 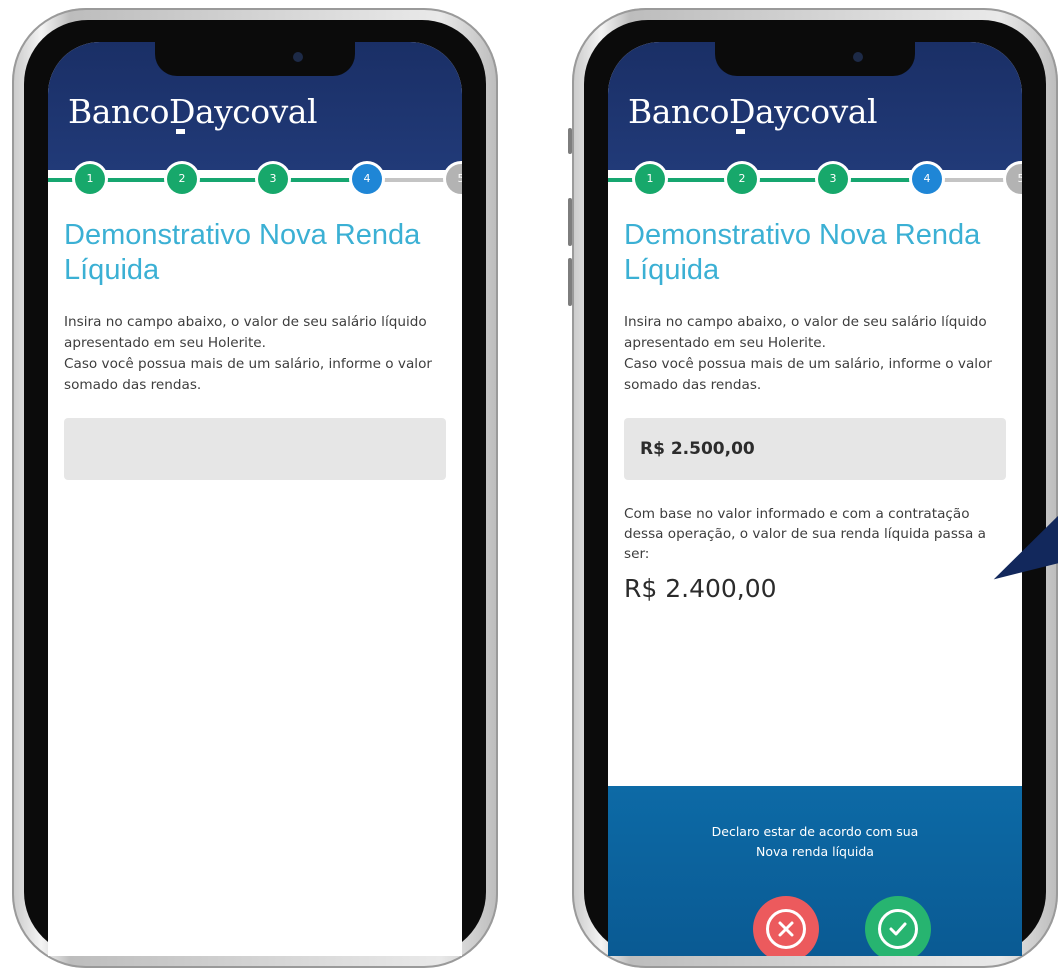 I want to click on reject-button, so click(x=786, y=926).